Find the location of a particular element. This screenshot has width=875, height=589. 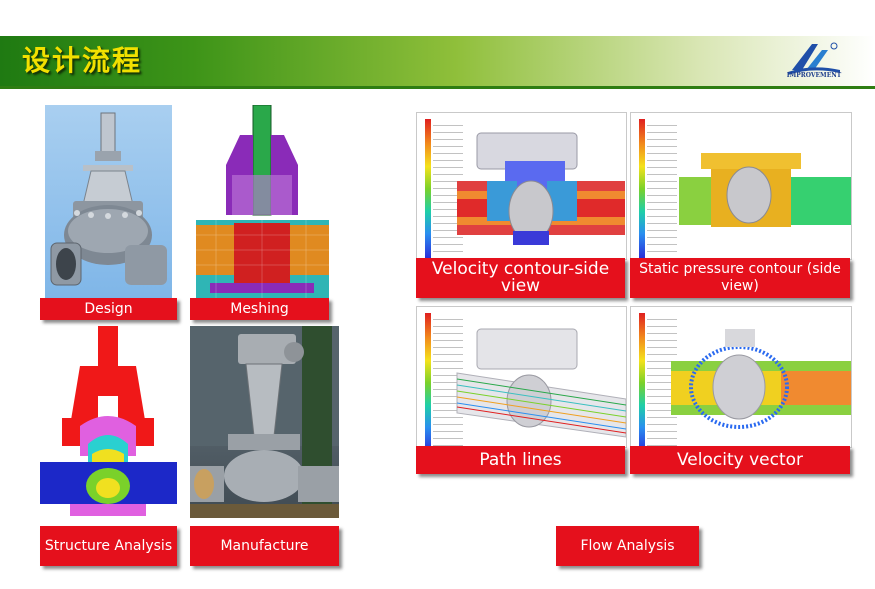

velocity-vector-image is located at coordinates (741, 377).